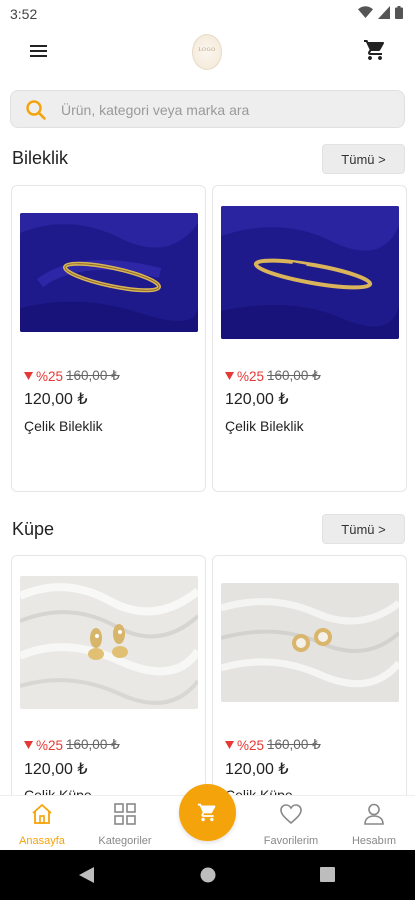 The width and height of the screenshot is (415, 900). Describe the element at coordinates (327, 874) in the screenshot. I see `recents-icon` at that location.